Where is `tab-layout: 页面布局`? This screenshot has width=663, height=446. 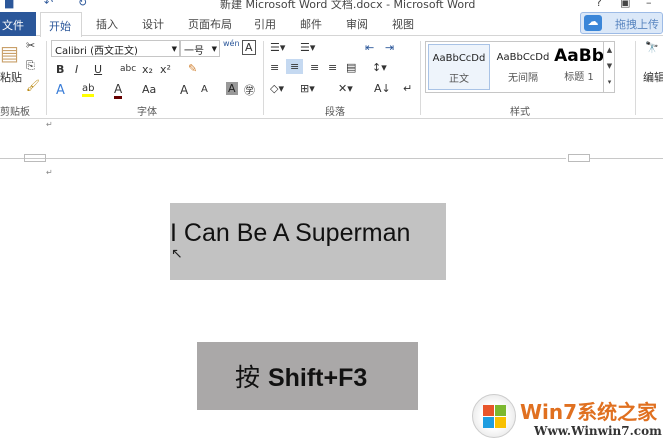
tab-layout: 页面布局 is located at coordinates (210, 24).